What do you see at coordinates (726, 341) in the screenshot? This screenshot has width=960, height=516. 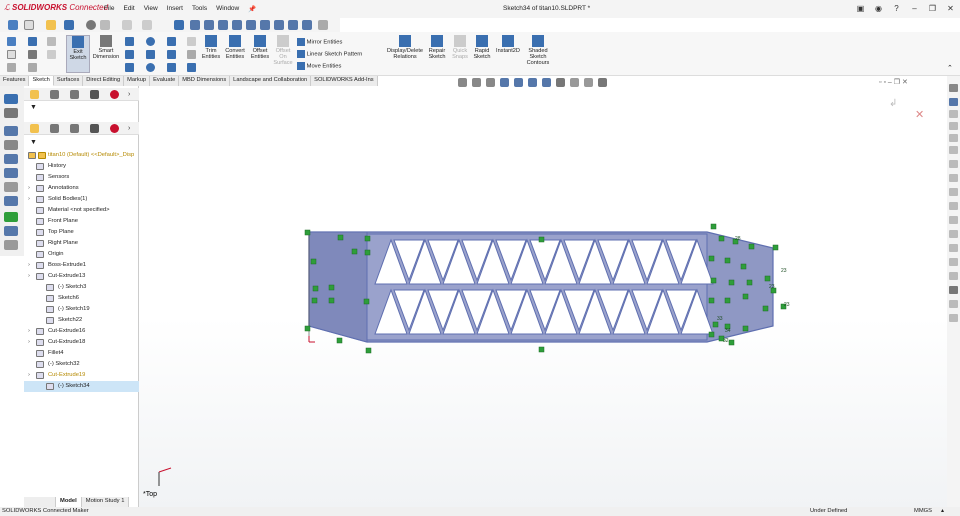 I see `dimension-label: 32` at bounding box center [726, 341].